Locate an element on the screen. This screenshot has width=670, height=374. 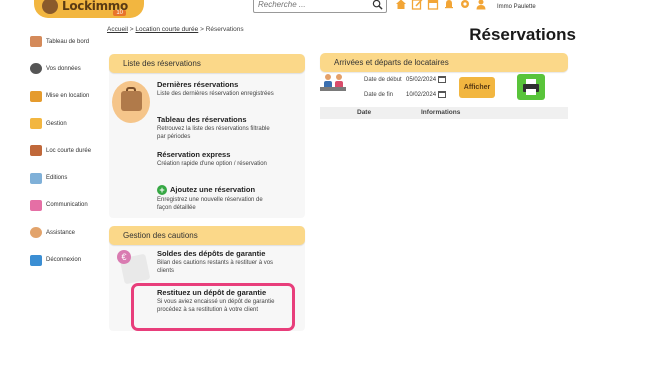
sidebar-item-label: Gestion is located at coordinates (56, 123).